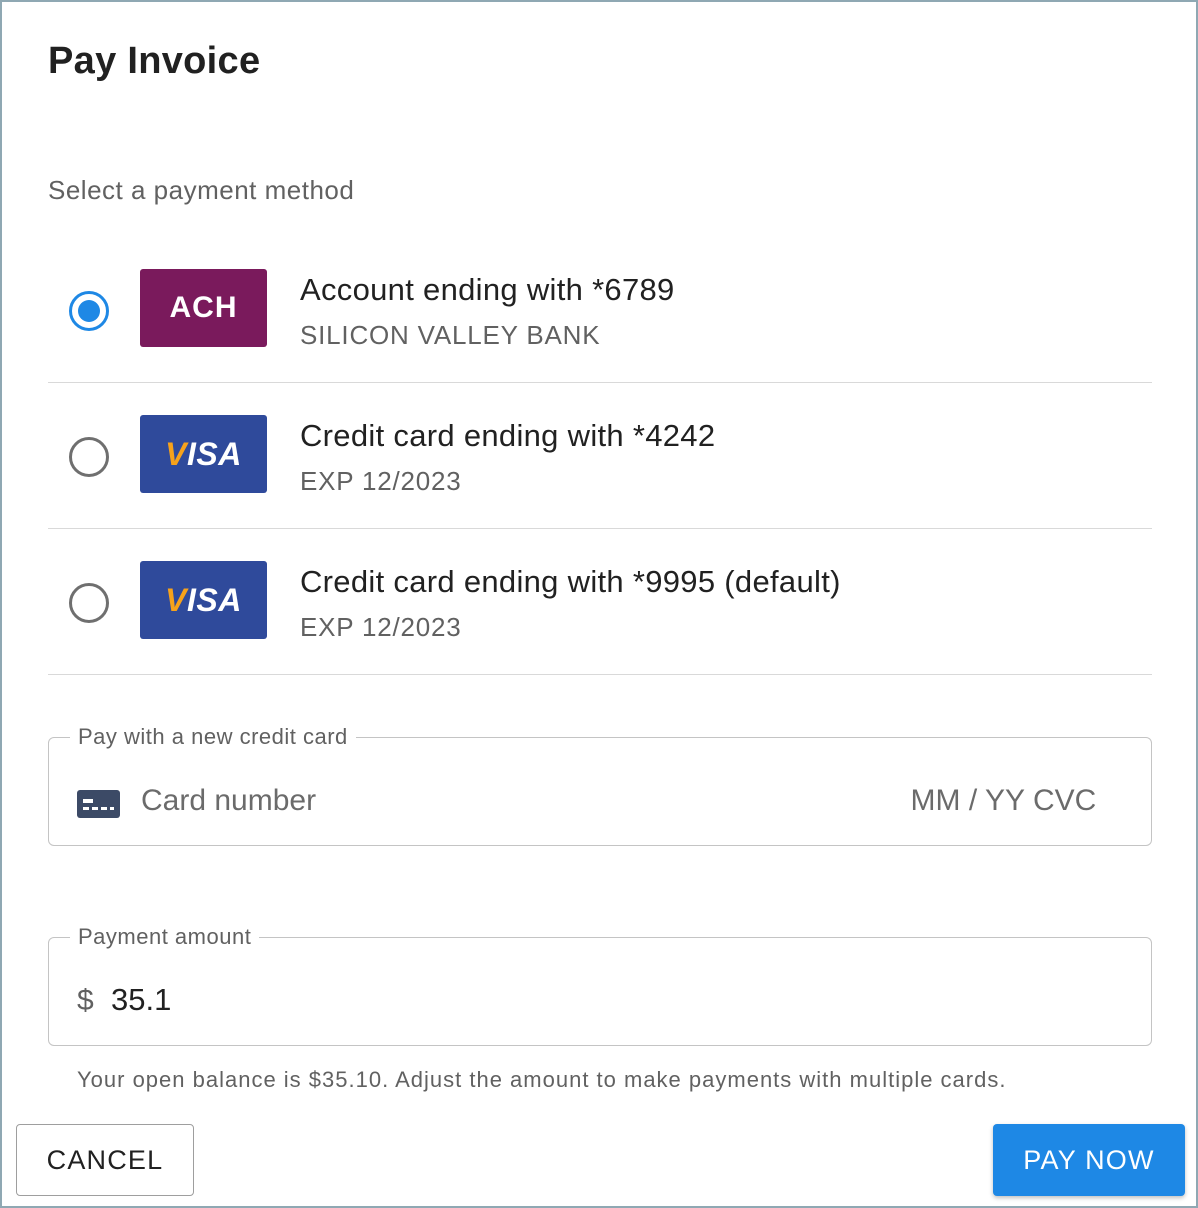 The width and height of the screenshot is (1198, 1208). What do you see at coordinates (487, 289) in the screenshot?
I see `method-title: Account ending with *6789` at bounding box center [487, 289].